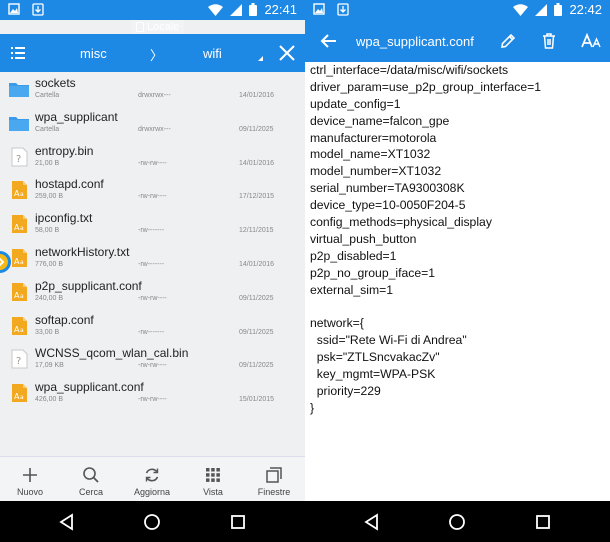 This screenshot has height=542, width=610. Describe the element at coordinates (55, 83) in the screenshot. I see `file-name: sockets` at that location.